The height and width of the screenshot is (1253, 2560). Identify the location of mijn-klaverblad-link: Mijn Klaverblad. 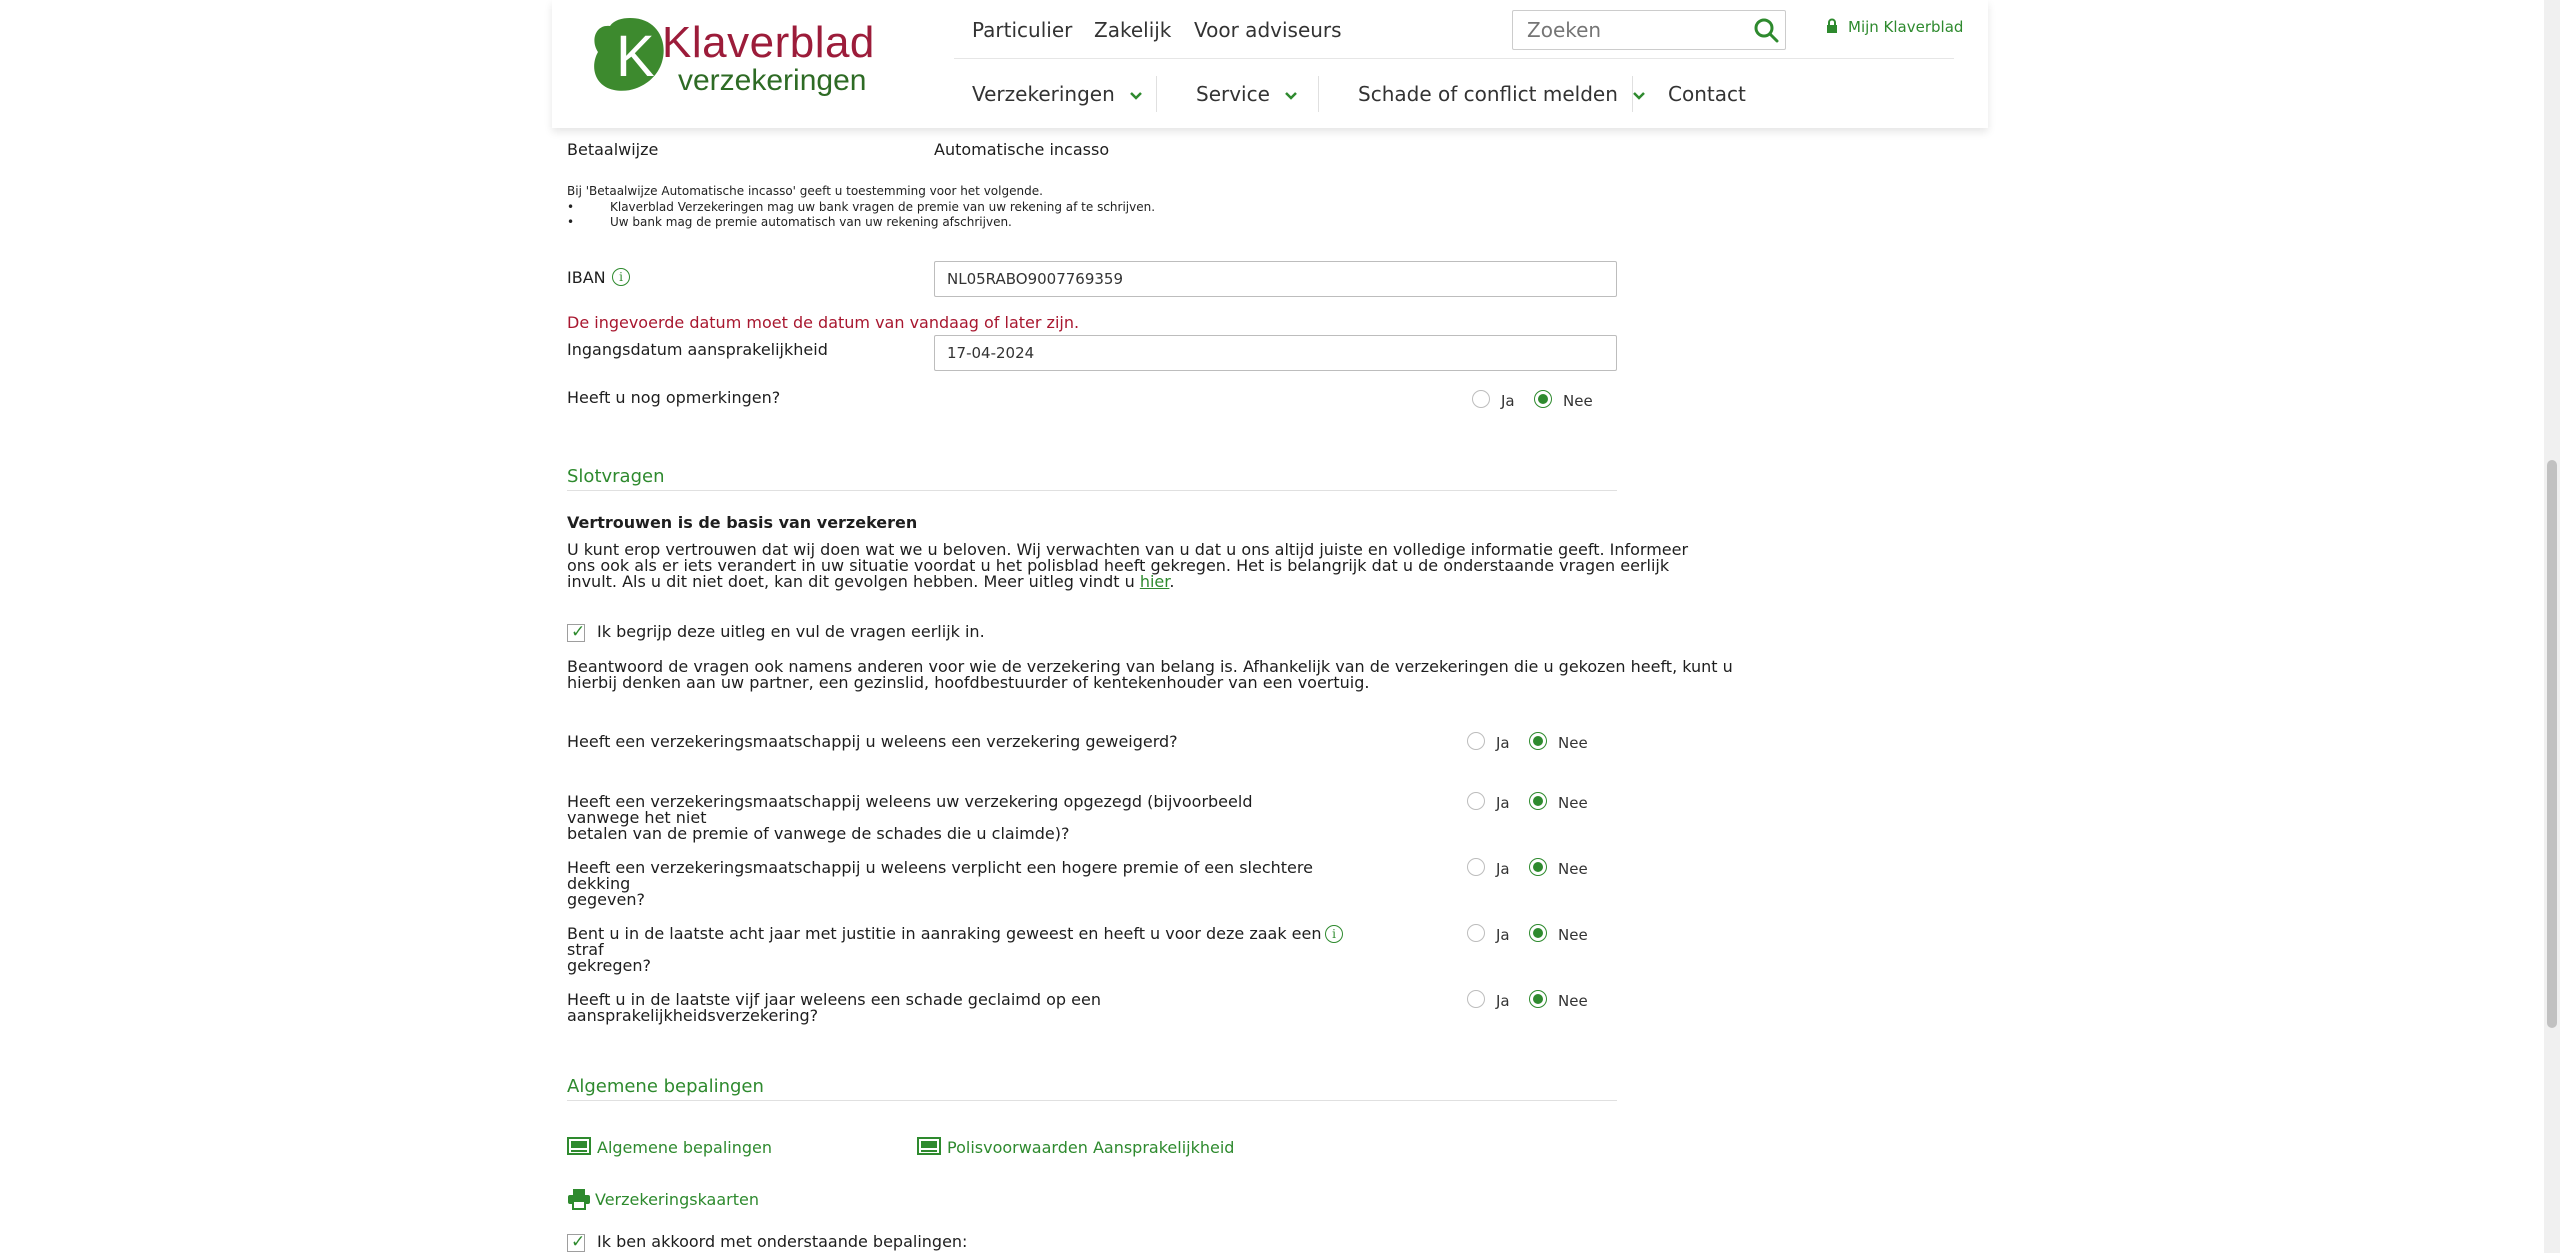
(1905, 27).